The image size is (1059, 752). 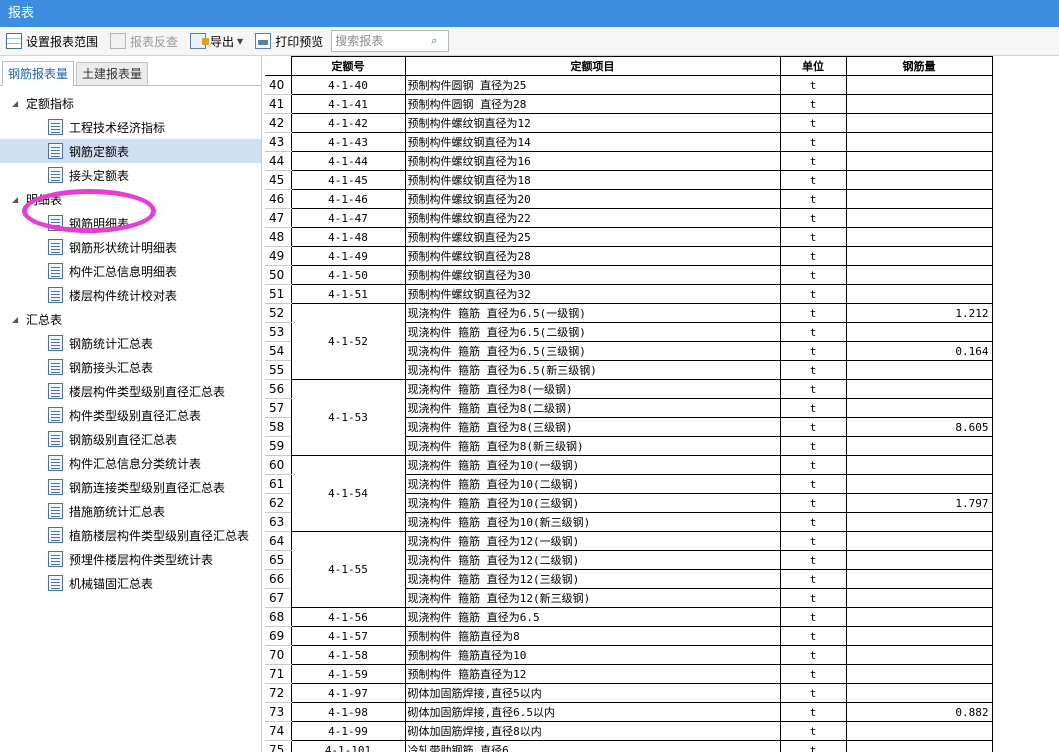 What do you see at coordinates (629, 655) in the screenshot?
I see `table-row: 70 4-1-58 预制构件 箍筋直径为10 t` at bounding box center [629, 655].